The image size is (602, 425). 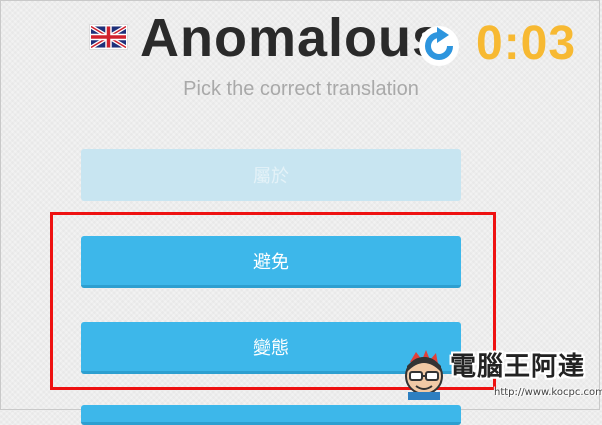 I want to click on watermark: 電腦王阿達 http://www.kocpc.com.tw, so click(x=499, y=377).